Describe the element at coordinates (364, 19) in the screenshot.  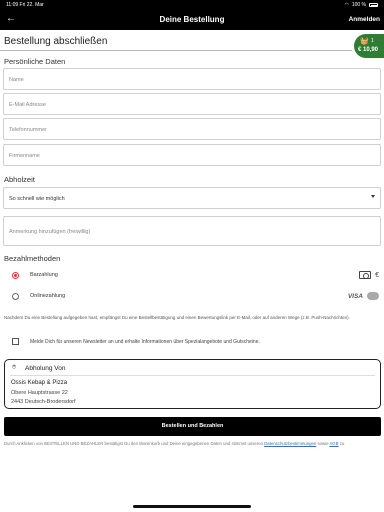
I see `login-button: Anmelden` at that location.